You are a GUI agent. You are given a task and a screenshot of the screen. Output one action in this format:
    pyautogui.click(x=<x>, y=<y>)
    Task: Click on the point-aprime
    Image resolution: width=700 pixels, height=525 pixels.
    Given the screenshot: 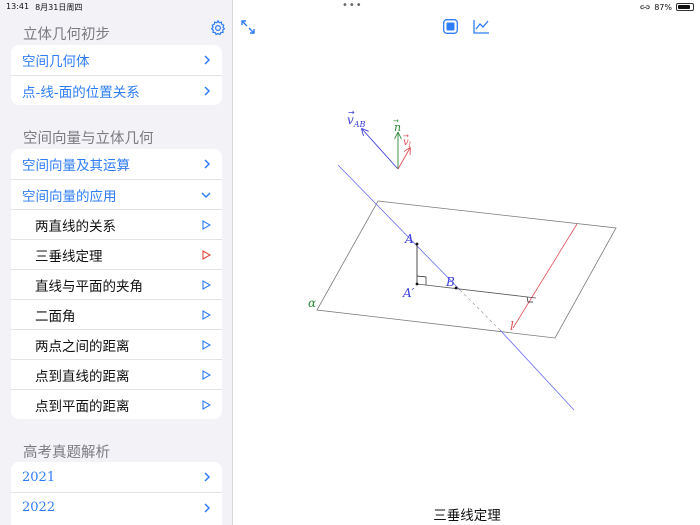 What is the action you would take?
    pyautogui.click(x=417, y=284)
    